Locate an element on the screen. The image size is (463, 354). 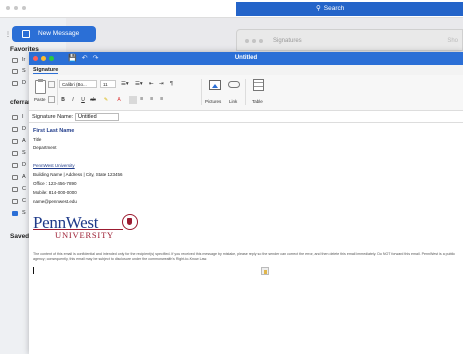
bullets-icon: ☰▾ is located at coordinates (125, 84).